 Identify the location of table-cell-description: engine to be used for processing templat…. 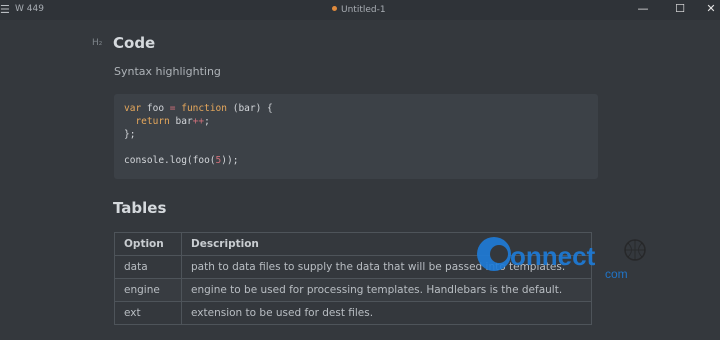
(386, 290).